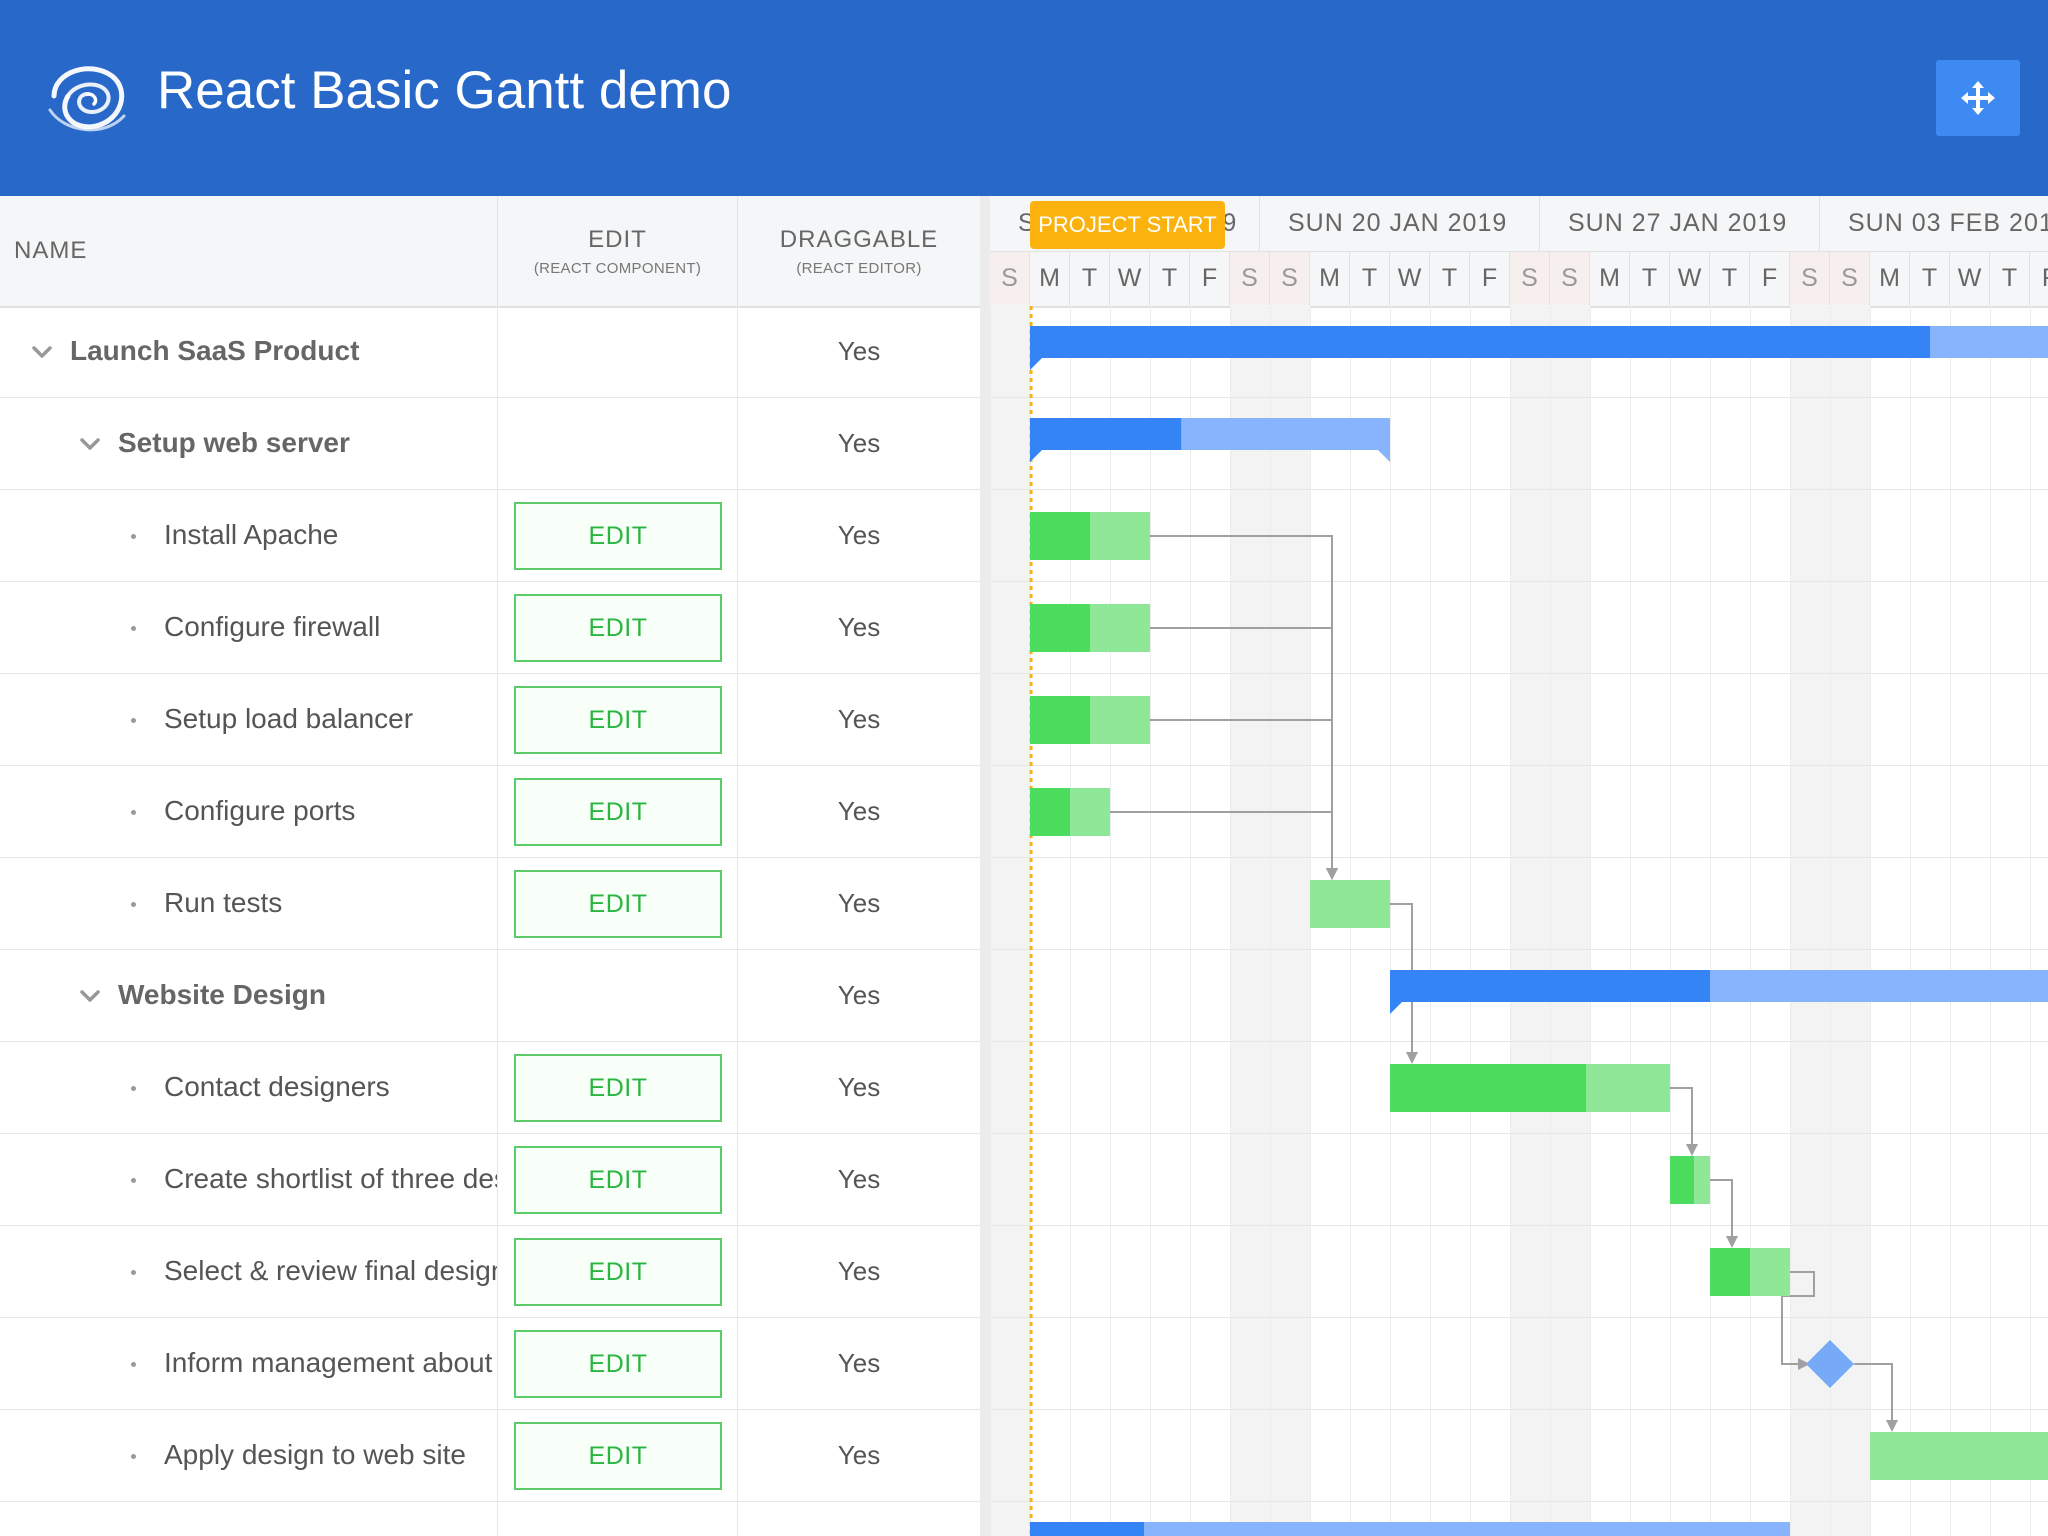  I want to click on table-row: Select & review final design EDIT Yes, so click(490, 1272).